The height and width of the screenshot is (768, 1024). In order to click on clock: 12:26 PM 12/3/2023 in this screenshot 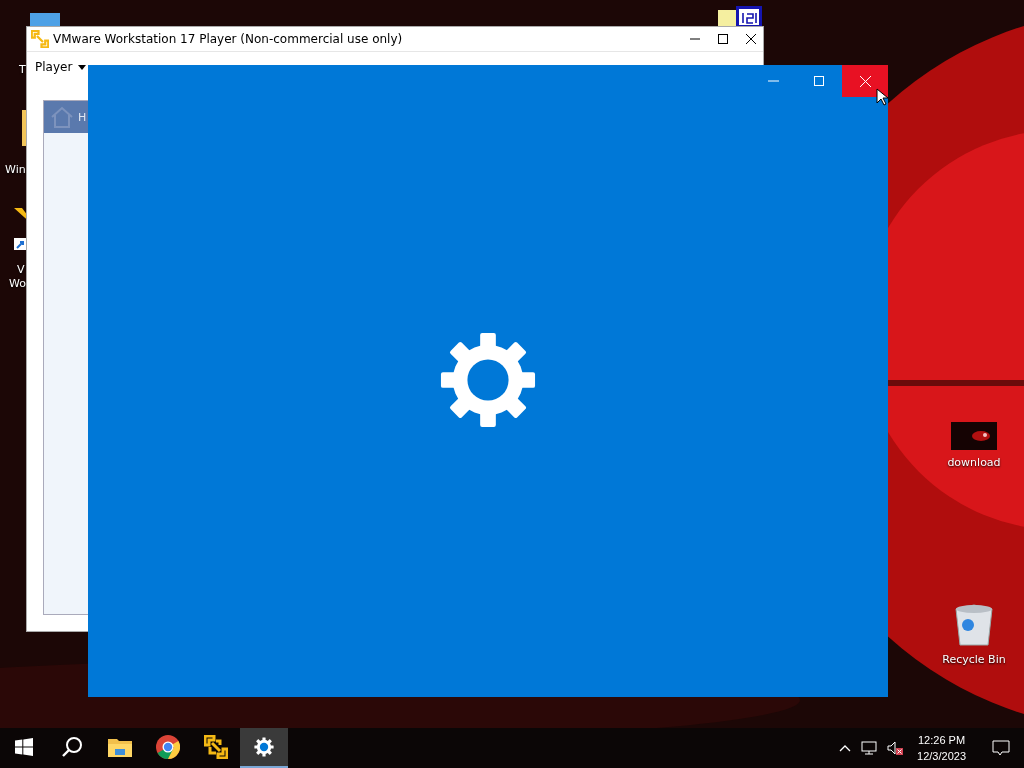, I will do `click(941, 748)`.